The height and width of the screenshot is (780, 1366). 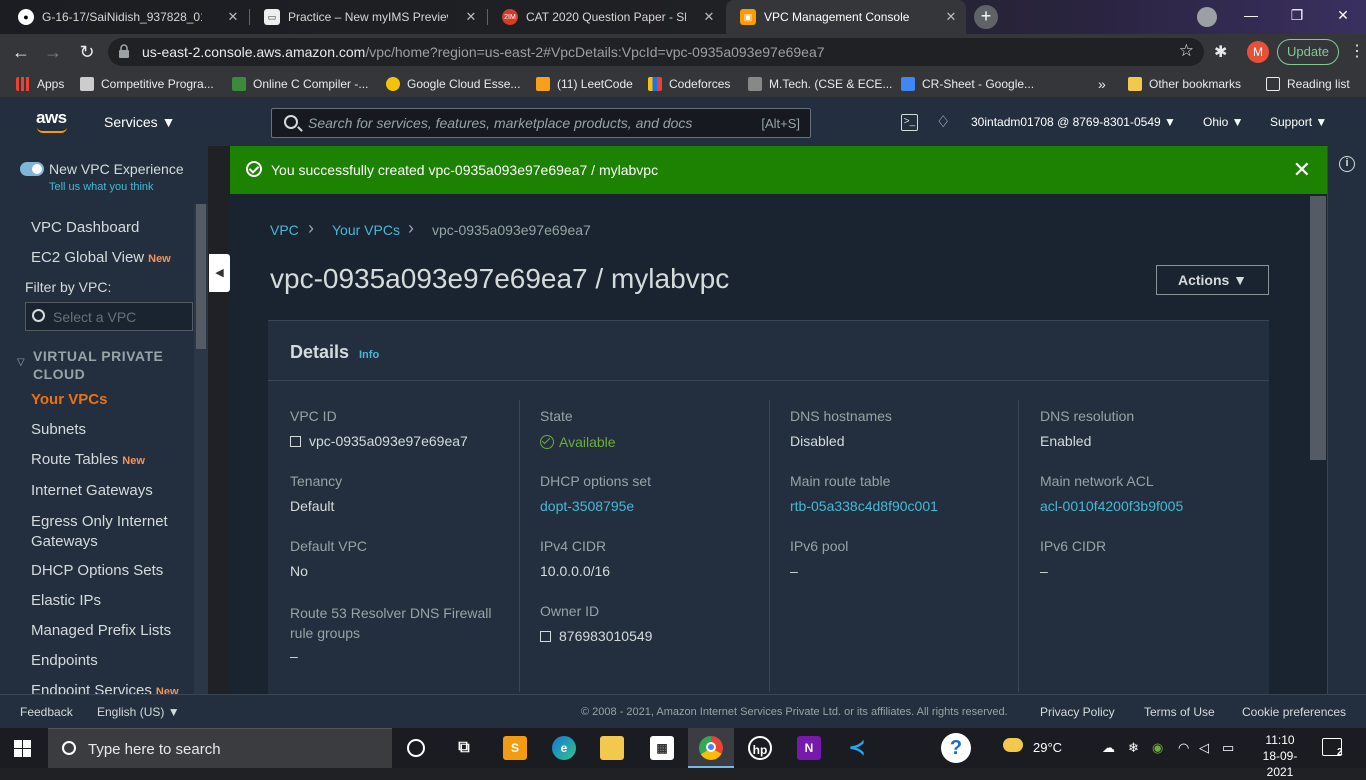 What do you see at coordinates (564, 748) in the screenshot?
I see `edge-icon: e` at bounding box center [564, 748].